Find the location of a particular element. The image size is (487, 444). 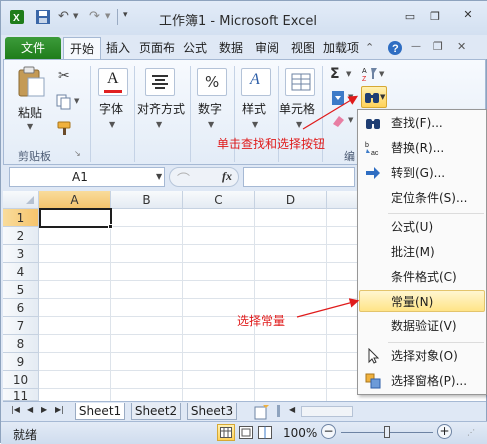

horizontal-scrollbar is located at coordinates (327, 411).